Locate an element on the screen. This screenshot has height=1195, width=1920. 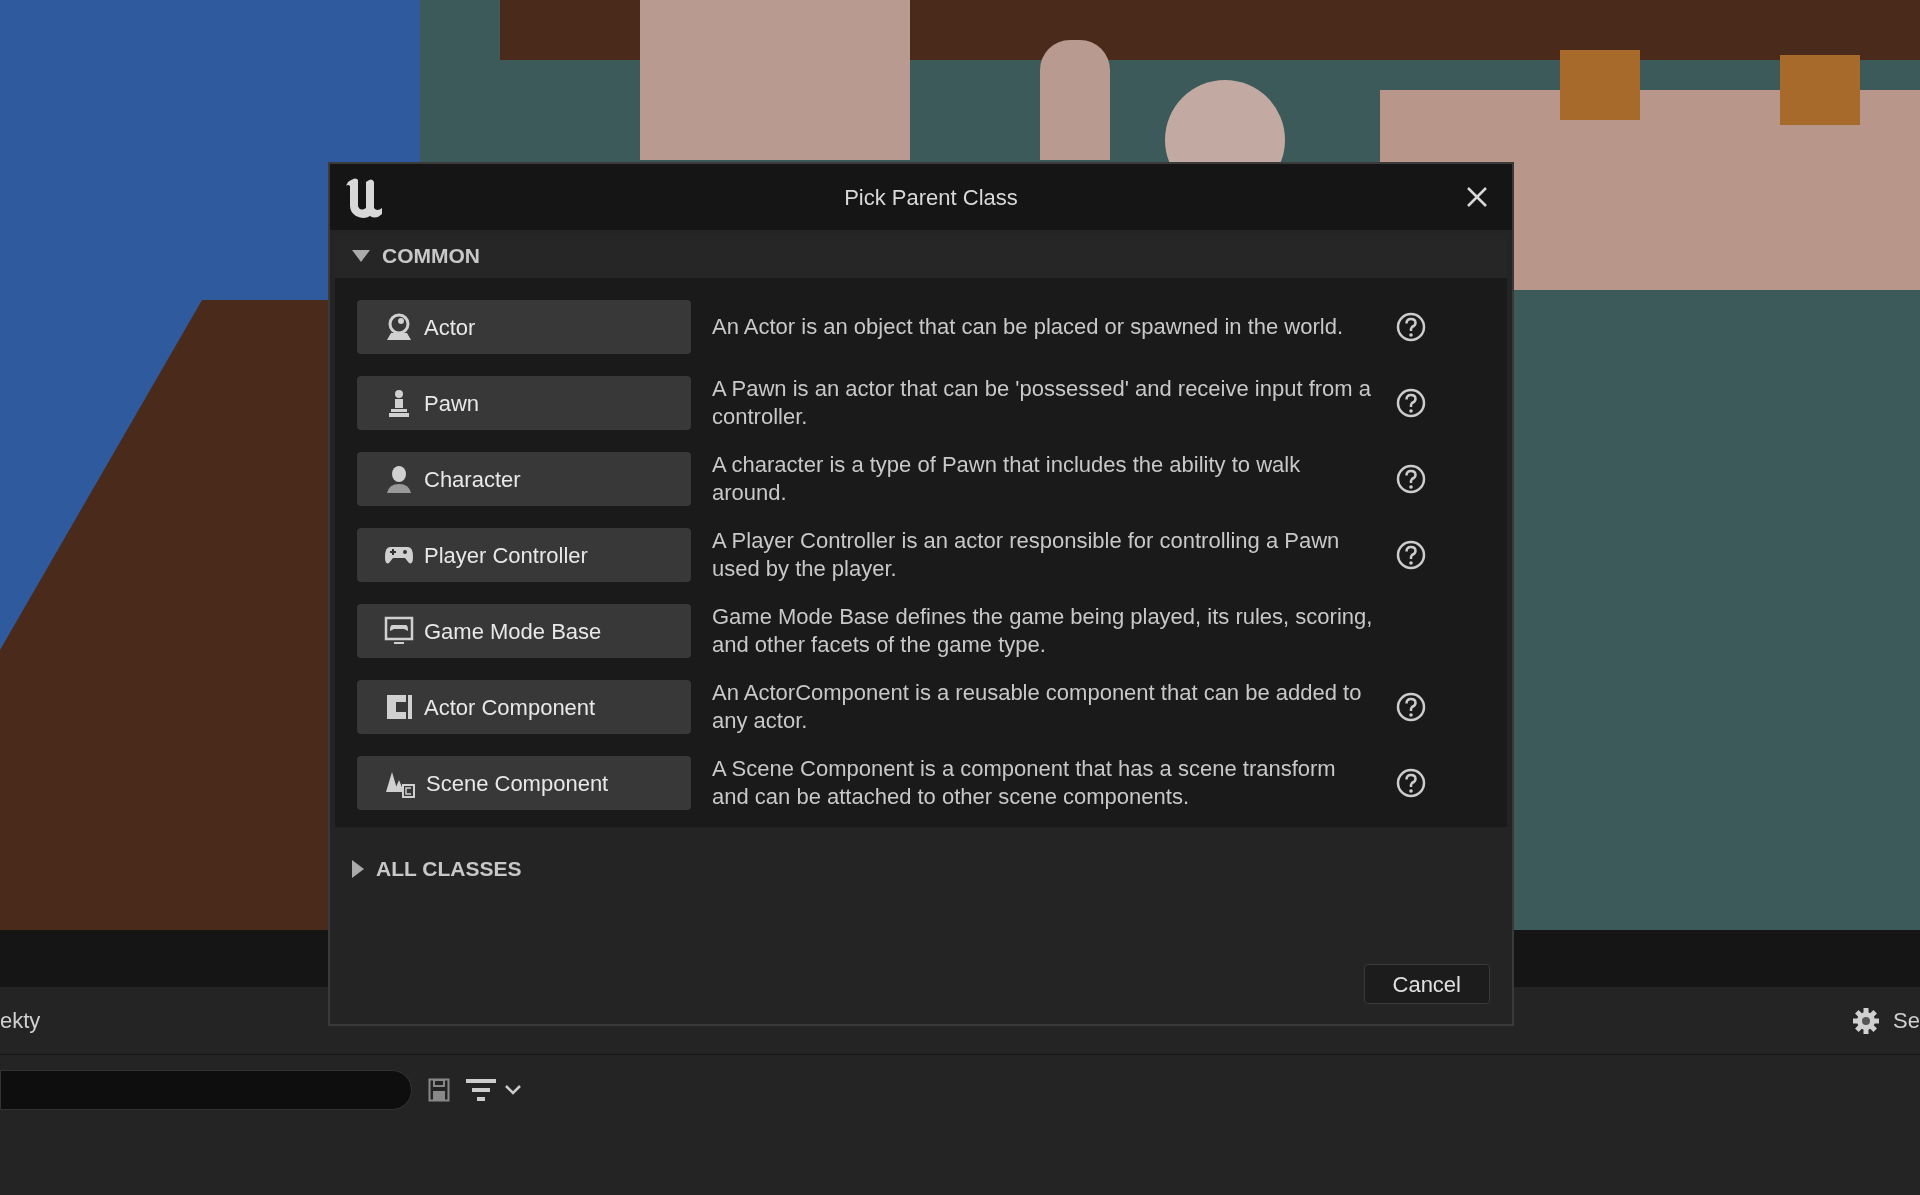
monitor-gamepad-icon is located at coordinates (399, 631).